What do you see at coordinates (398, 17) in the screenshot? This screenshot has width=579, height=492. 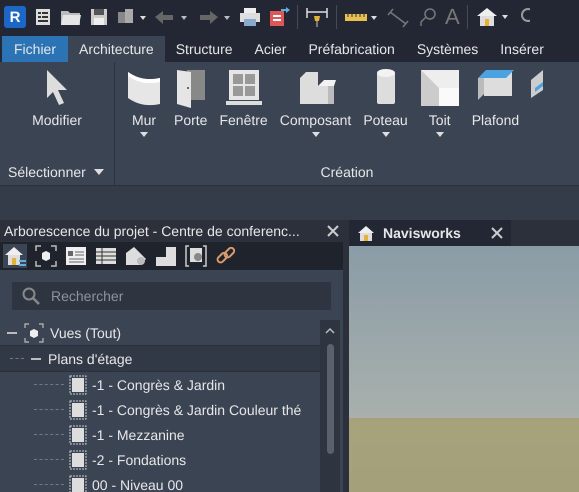 I see `aligned-dimension-icon` at bounding box center [398, 17].